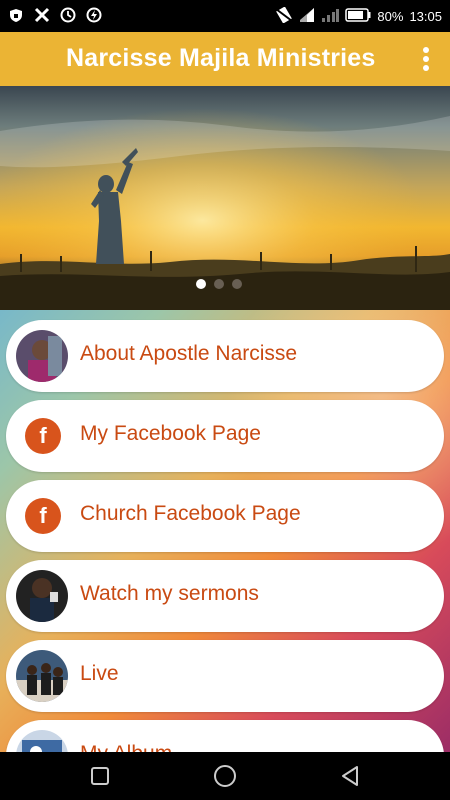  Describe the element at coordinates (225, 16) in the screenshot. I see `status-bar: 80% 13:05` at that location.